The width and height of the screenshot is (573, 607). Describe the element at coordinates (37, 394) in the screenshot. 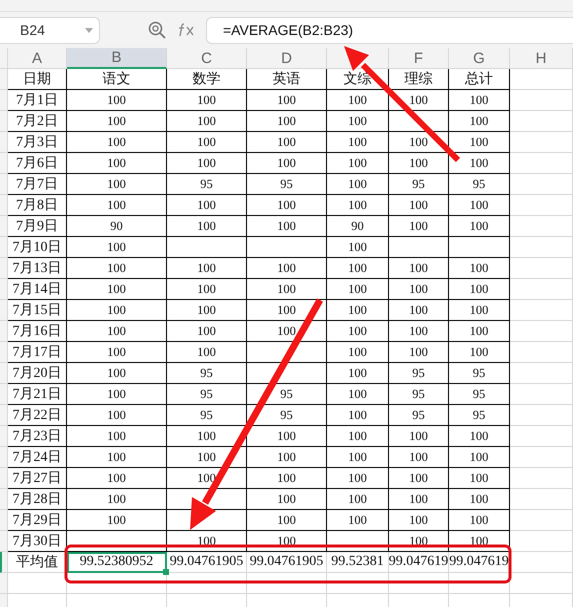

I see `table-cell: 7月21日` at that location.